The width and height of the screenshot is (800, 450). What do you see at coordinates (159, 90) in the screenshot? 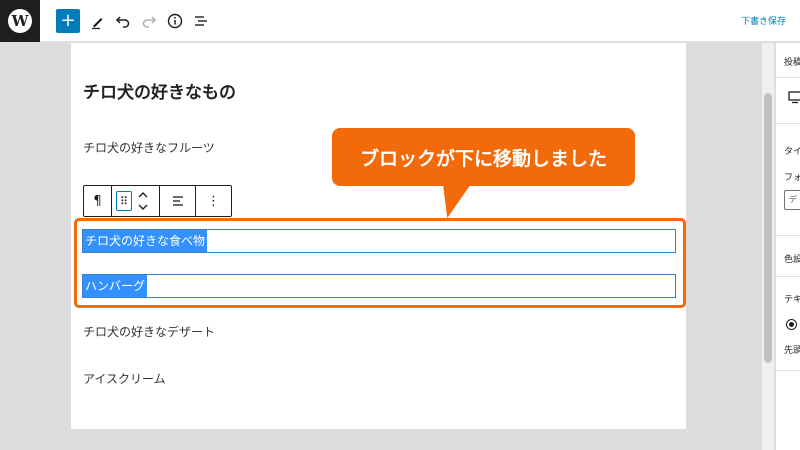
I see `post-heading: チロ犬の好きなもの` at bounding box center [159, 90].